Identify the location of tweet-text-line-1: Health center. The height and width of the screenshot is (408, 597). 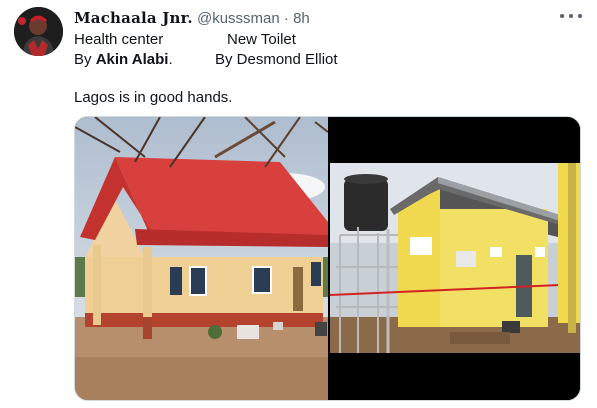
(118, 40).